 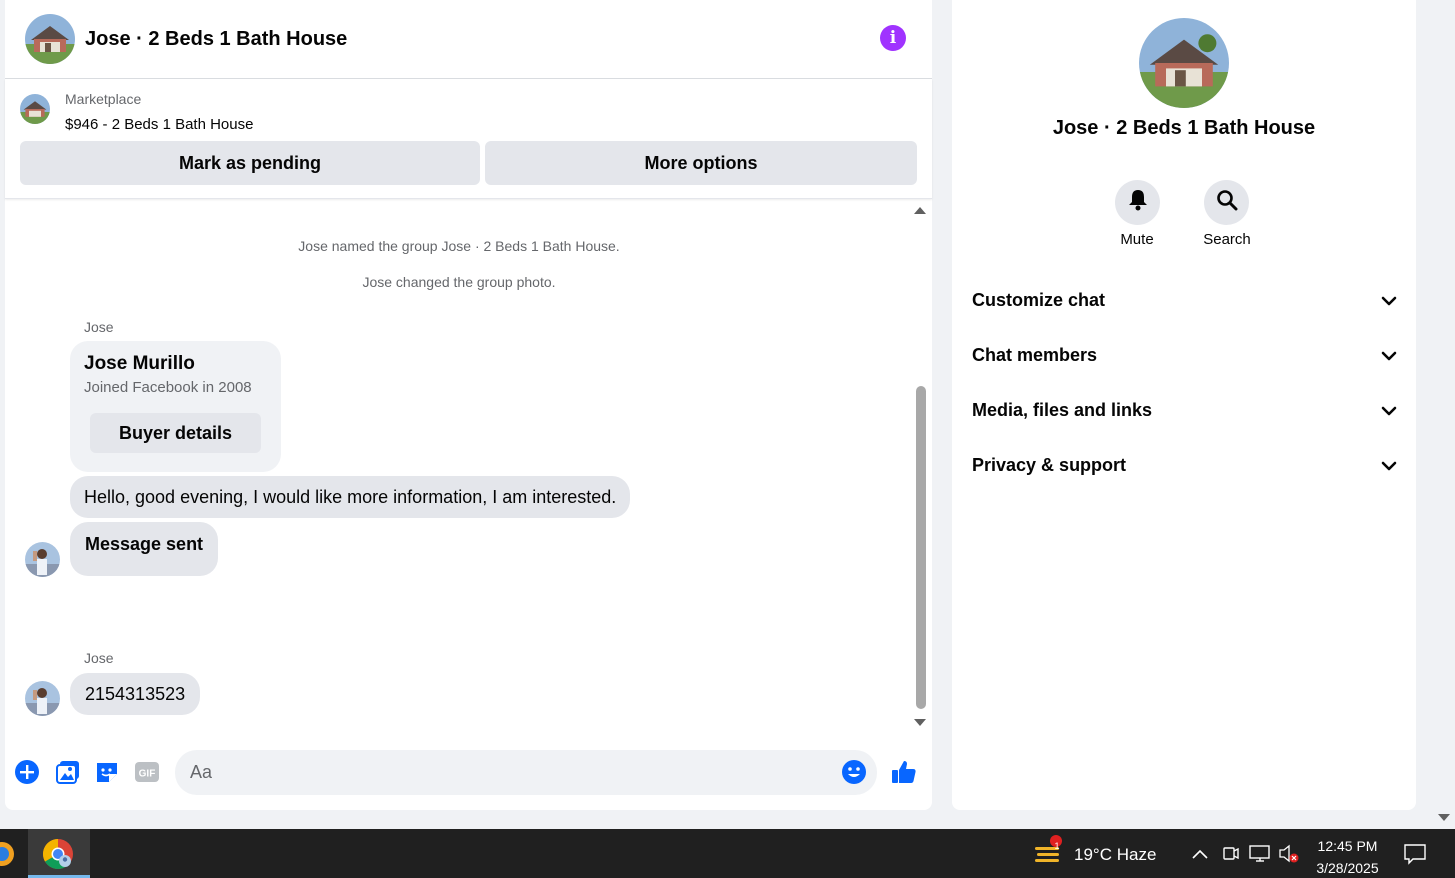 I want to click on section-label: Privacy & support, so click(x=1049, y=464).